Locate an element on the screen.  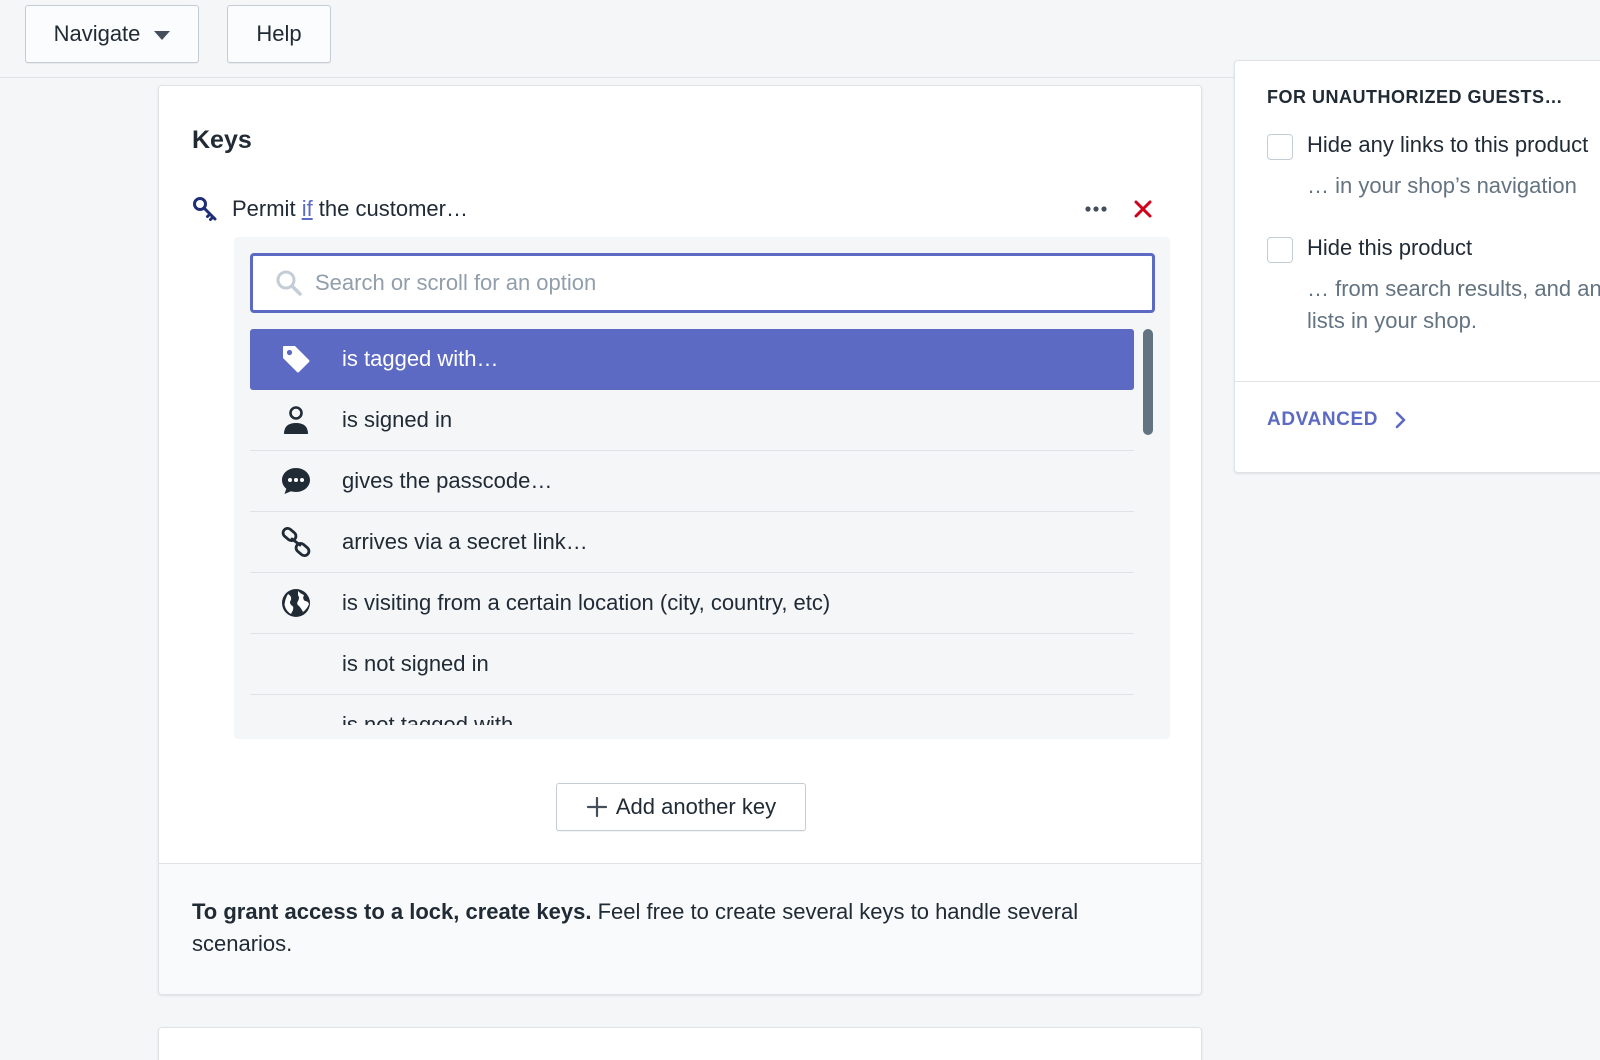
chat-bubble-icon is located at coordinates (296, 481).